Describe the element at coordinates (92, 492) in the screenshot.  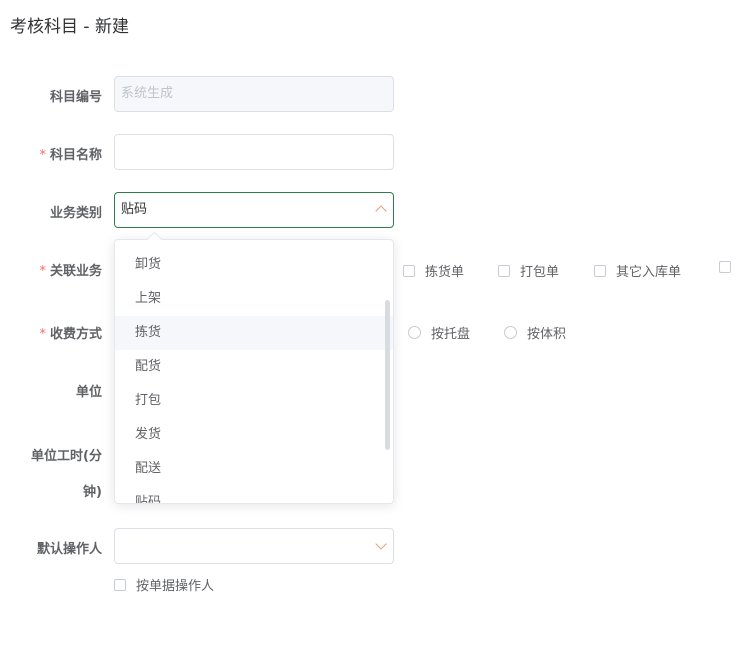
I see `unit-hours-label-line2: 钟)` at that location.